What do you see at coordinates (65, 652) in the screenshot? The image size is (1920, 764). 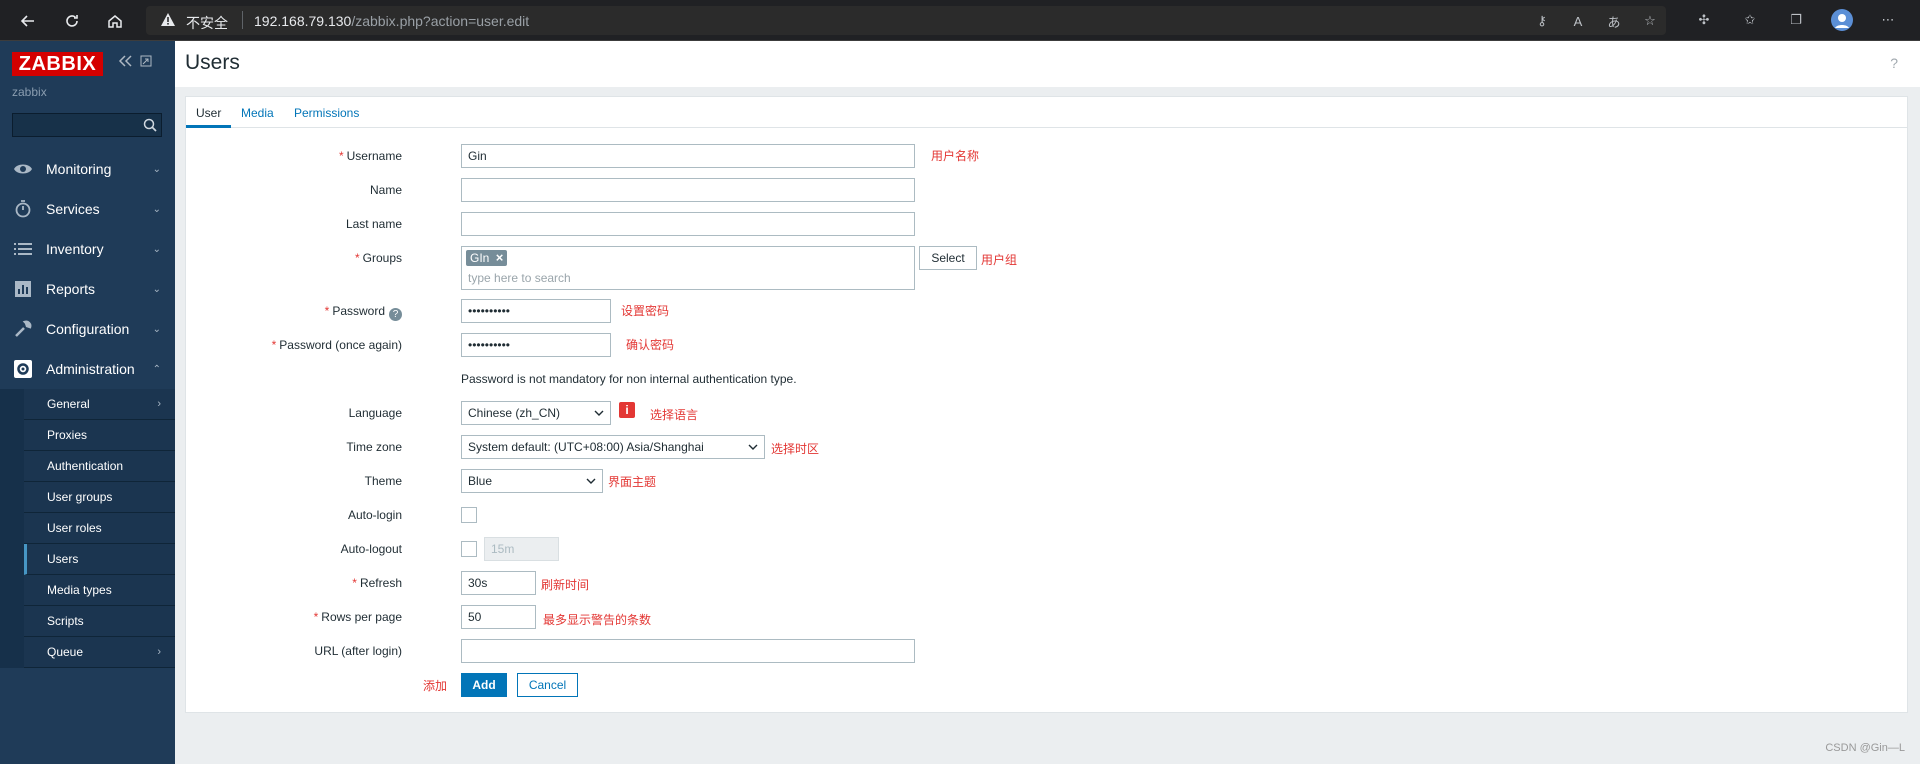 I see `submenu-label: Queue` at bounding box center [65, 652].